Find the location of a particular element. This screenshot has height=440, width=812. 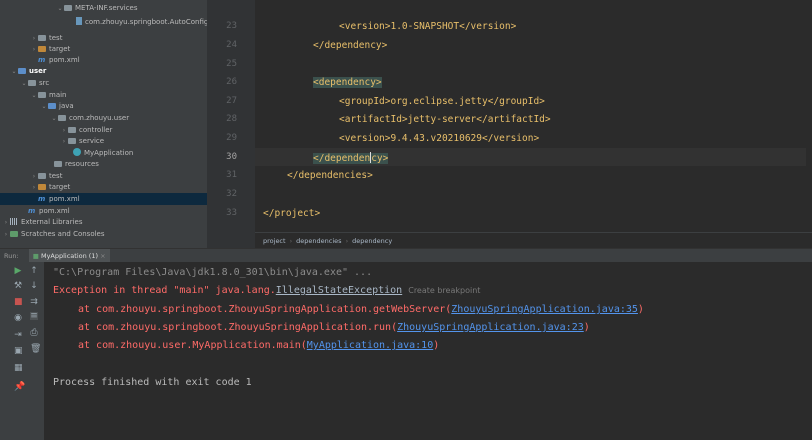

library-icon is located at coordinates (14, 221).